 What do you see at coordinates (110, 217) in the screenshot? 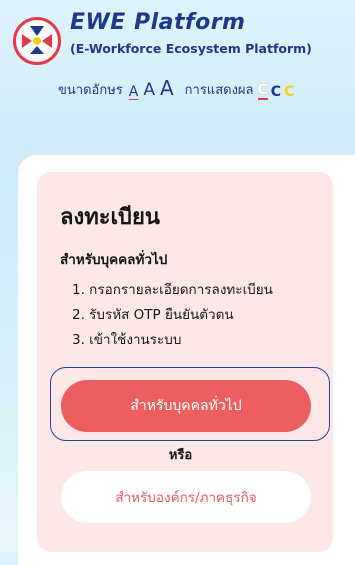
I see `page-title: ลงทะเบียน` at bounding box center [110, 217].